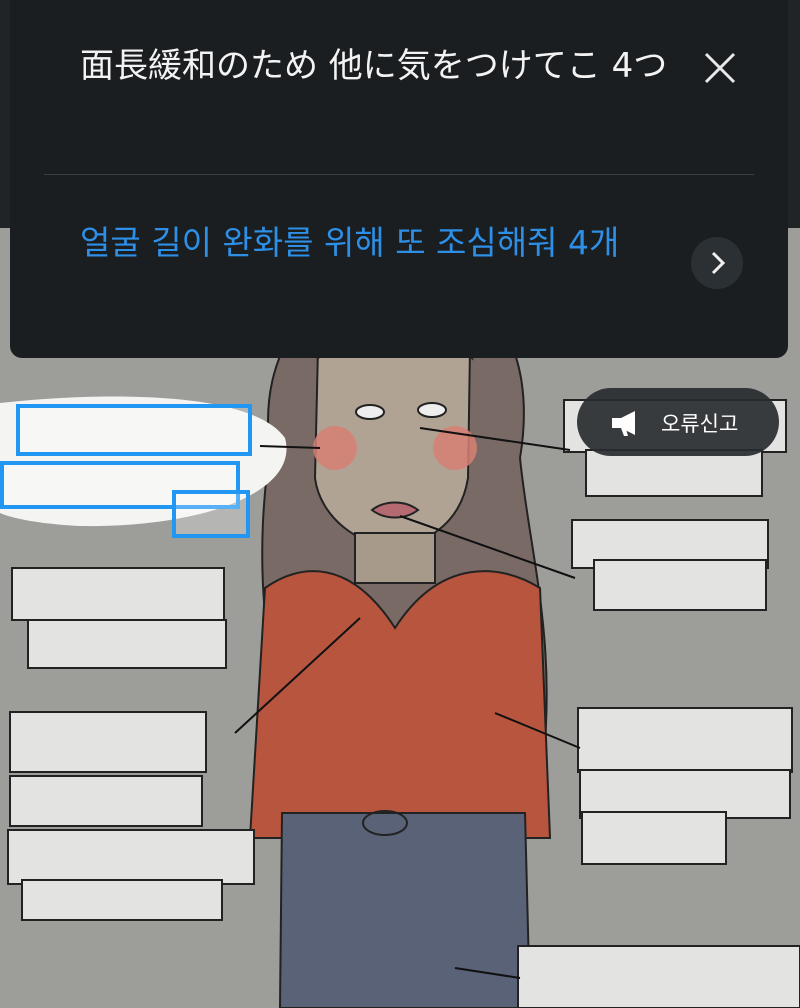  I want to click on megaphone-icon, so click(626, 423).